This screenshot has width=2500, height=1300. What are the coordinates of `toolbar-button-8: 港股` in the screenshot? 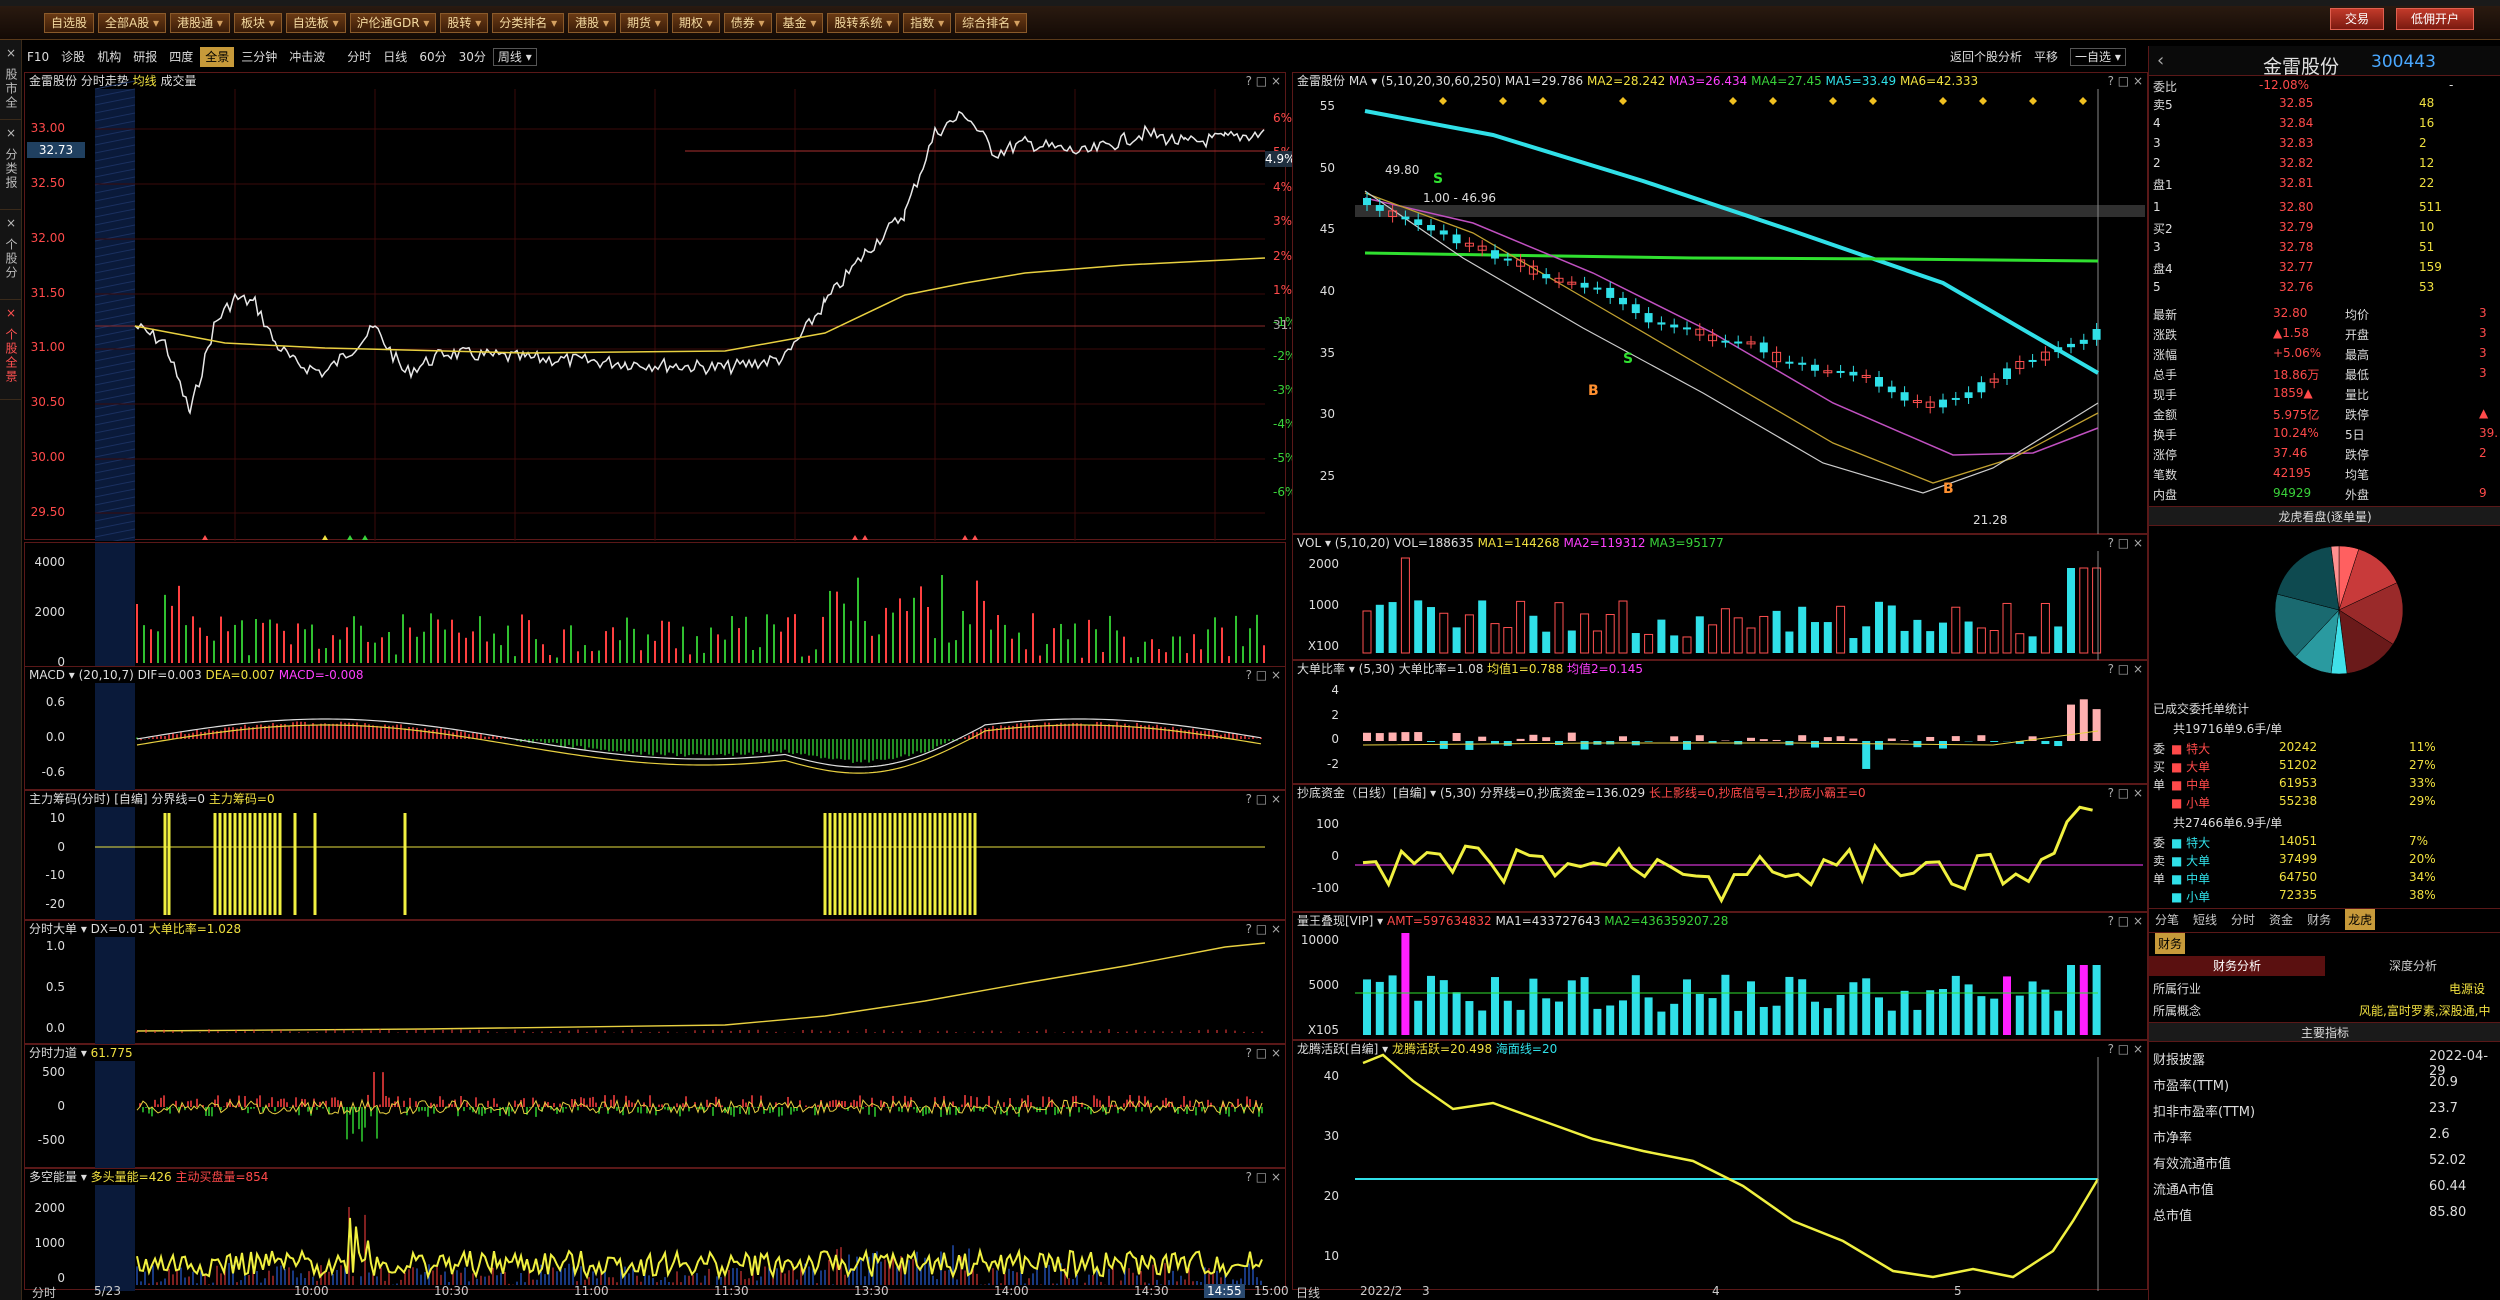 It's located at (592, 22).